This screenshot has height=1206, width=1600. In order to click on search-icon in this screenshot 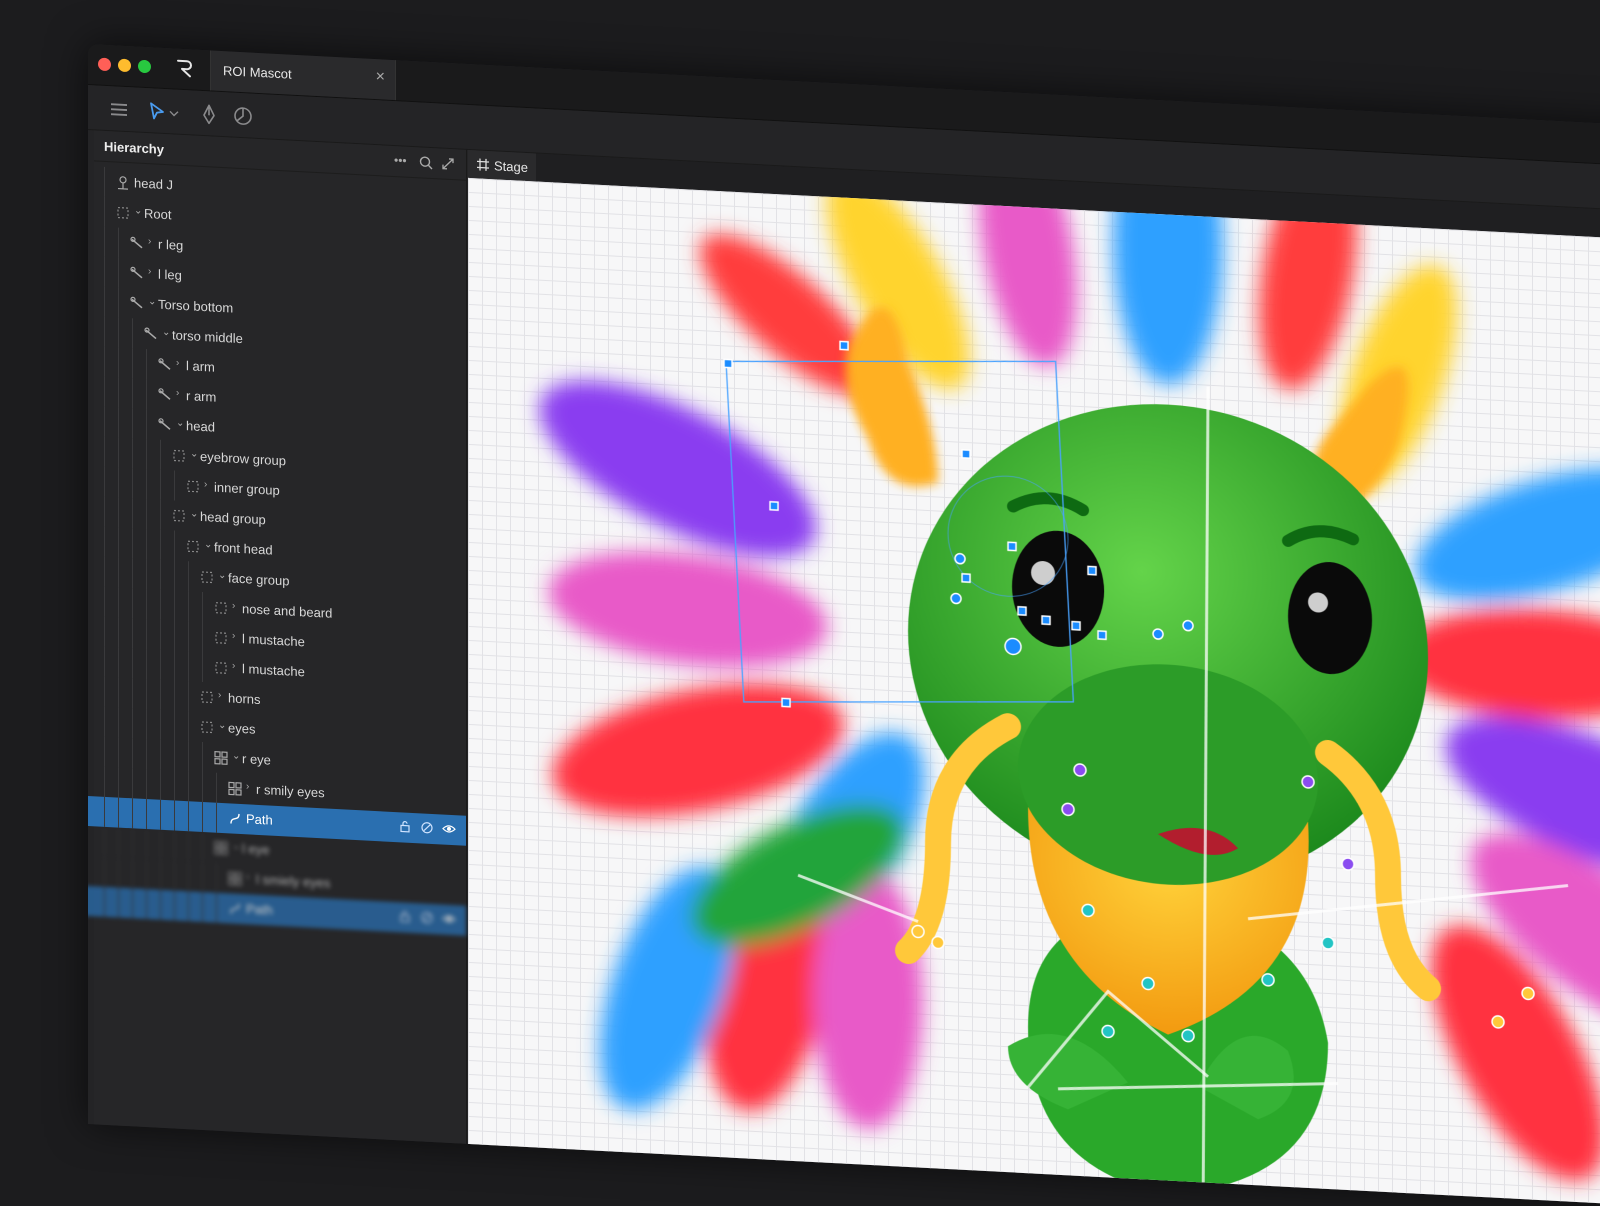, I will do `click(426, 162)`.